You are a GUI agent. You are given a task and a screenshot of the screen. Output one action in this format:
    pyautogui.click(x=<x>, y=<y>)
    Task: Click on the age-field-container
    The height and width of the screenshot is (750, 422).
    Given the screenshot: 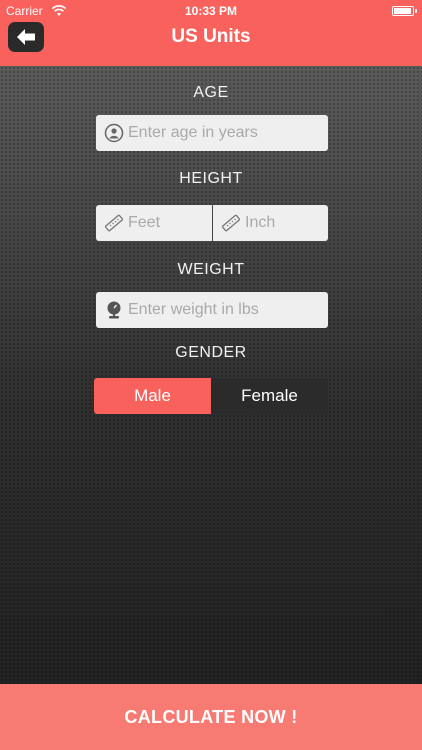 What is the action you would take?
    pyautogui.click(x=212, y=133)
    